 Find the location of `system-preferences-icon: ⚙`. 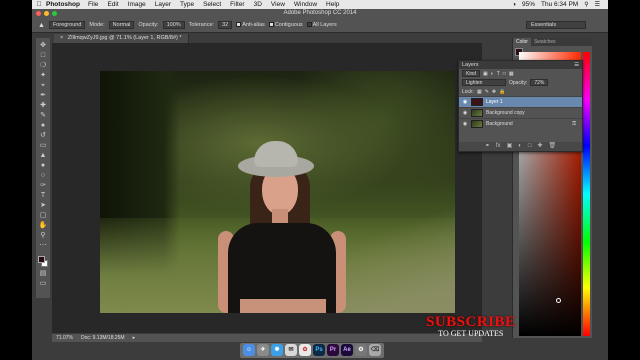

system-preferences-icon: ⚙ is located at coordinates (361, 350).